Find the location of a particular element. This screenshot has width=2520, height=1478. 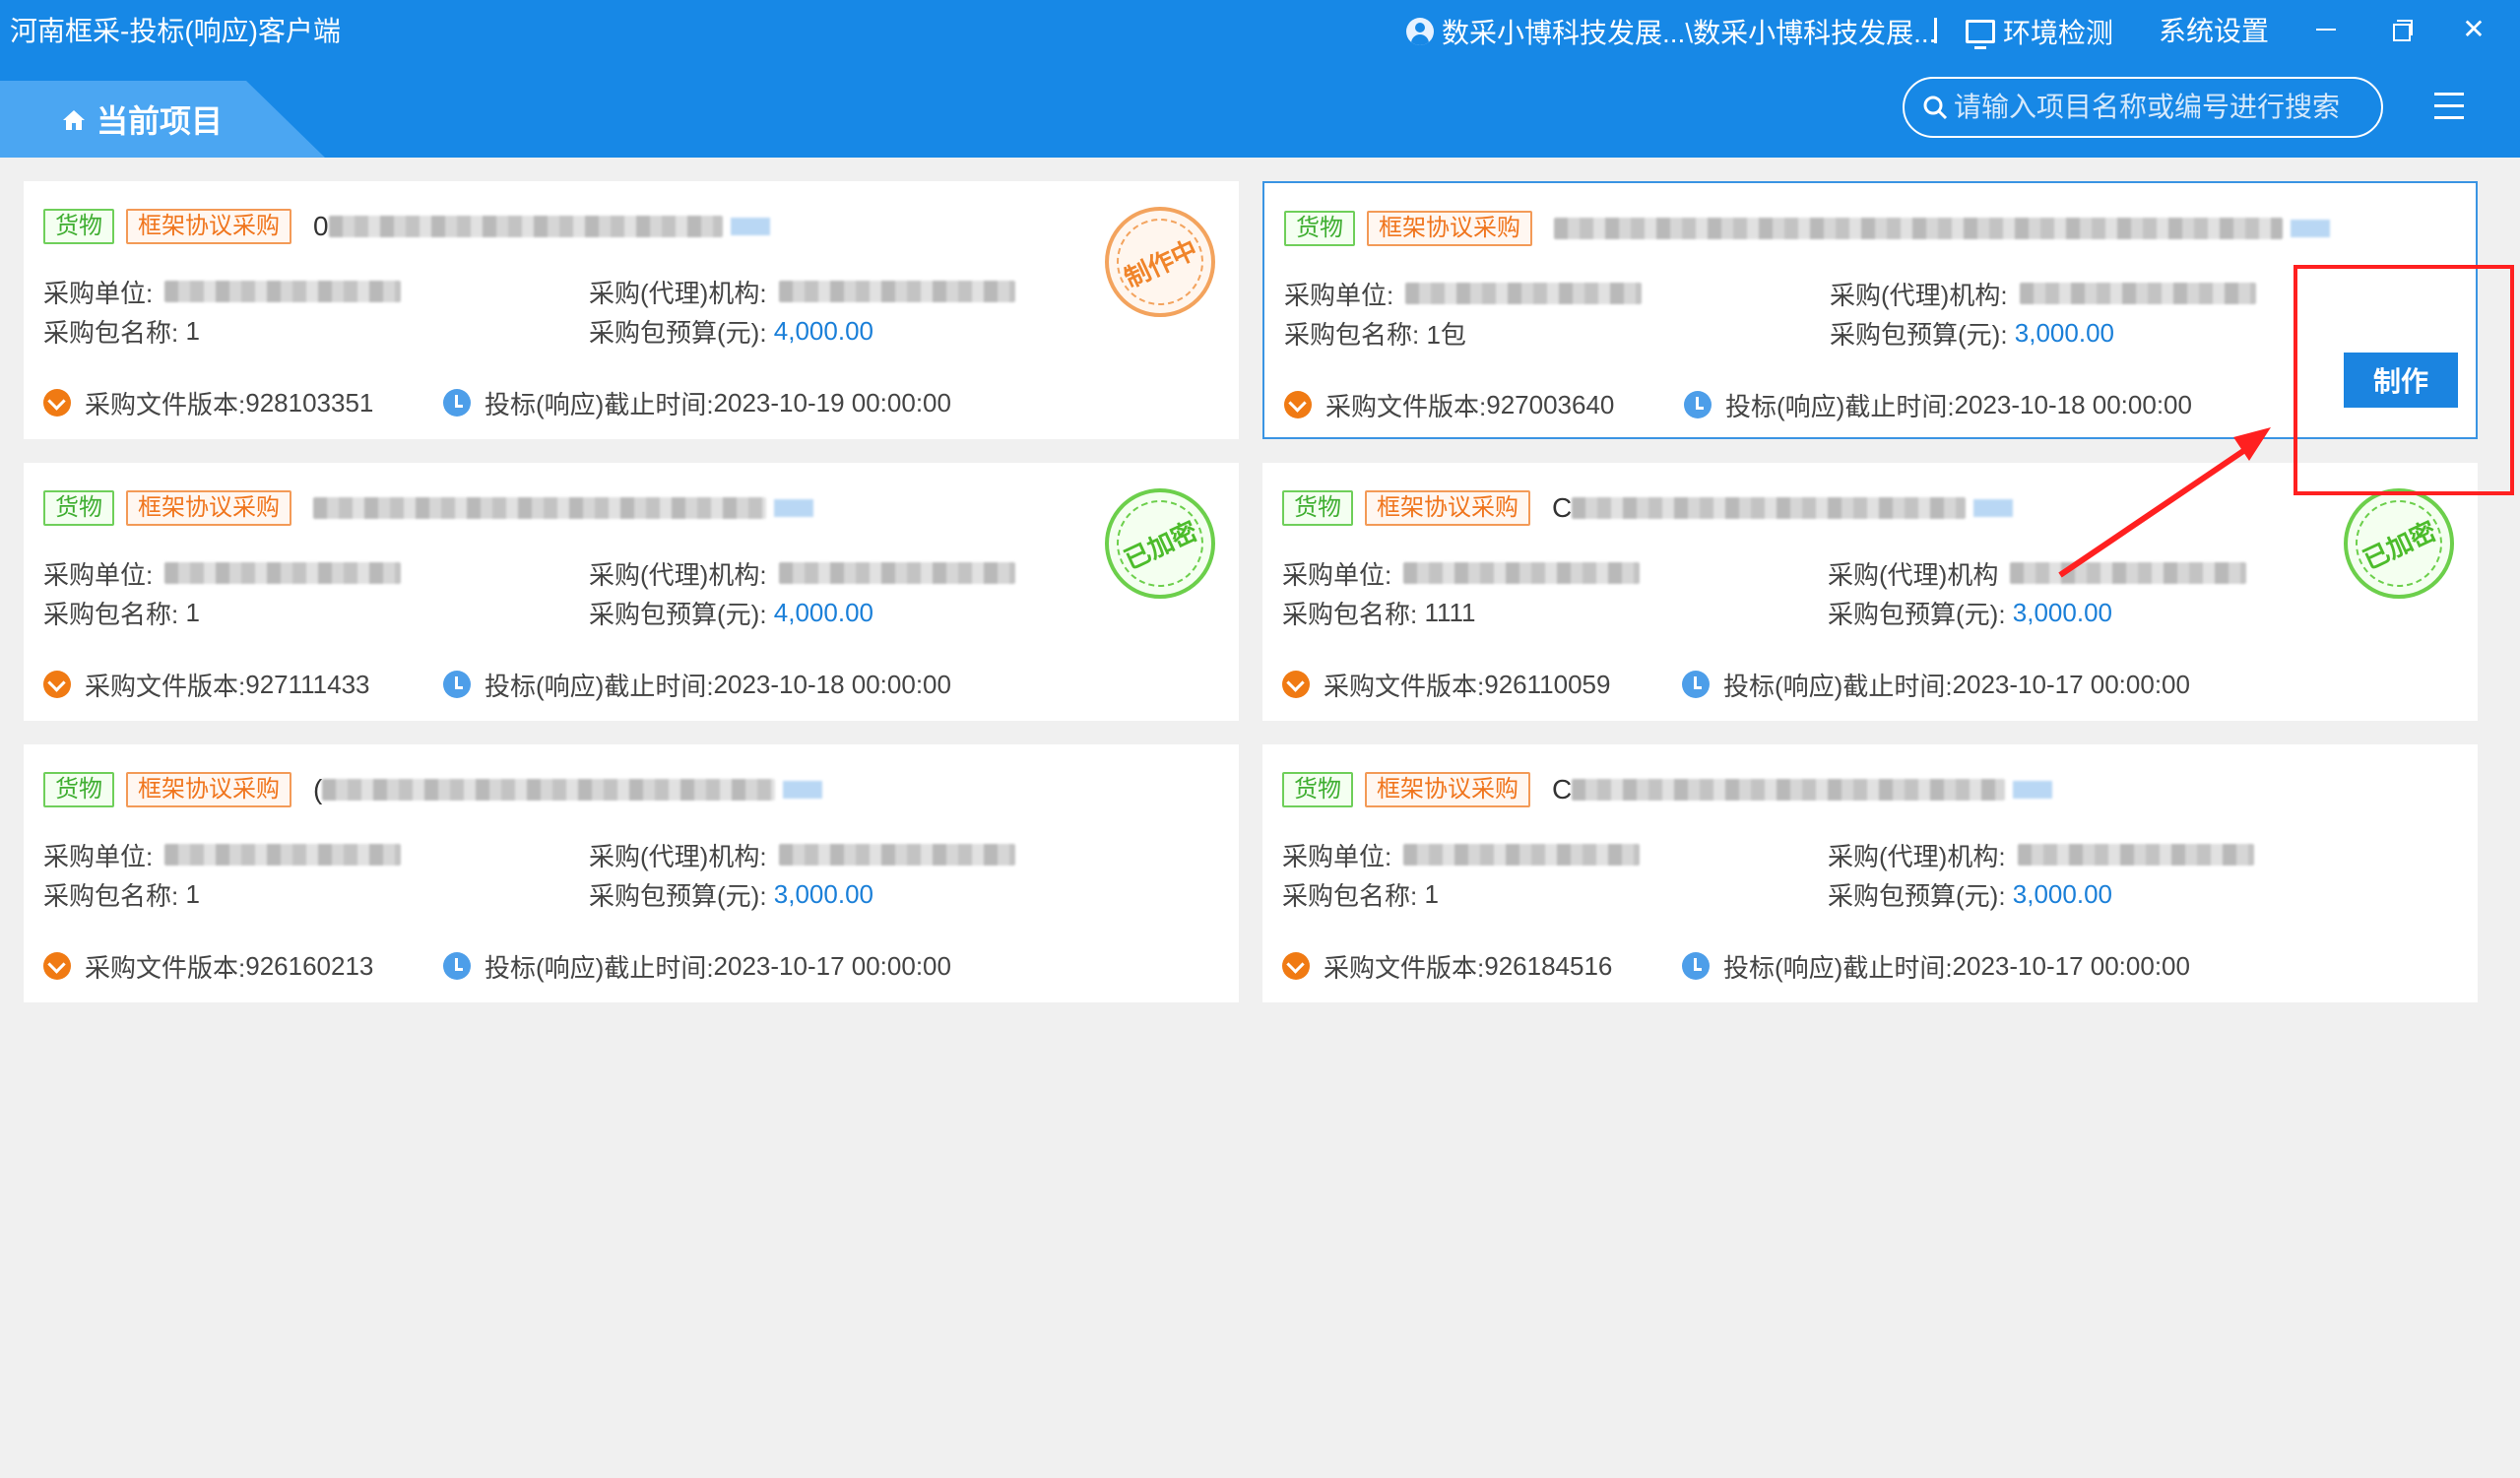

close-button: ✕ is located at coordinates (2473, 29).